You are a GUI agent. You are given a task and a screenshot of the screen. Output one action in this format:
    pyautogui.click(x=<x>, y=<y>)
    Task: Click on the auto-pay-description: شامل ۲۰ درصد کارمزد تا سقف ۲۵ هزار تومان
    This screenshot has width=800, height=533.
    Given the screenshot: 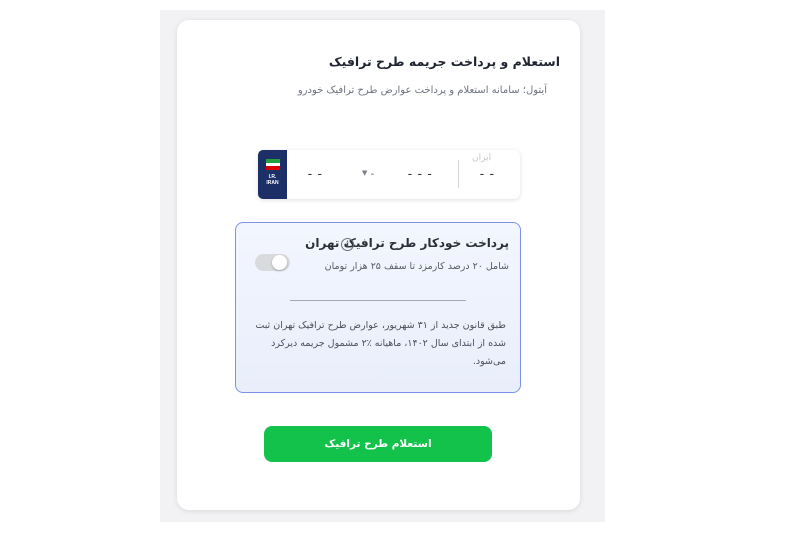 What is the action you would take?
    pyautogui.click(x=416, y=266)
    